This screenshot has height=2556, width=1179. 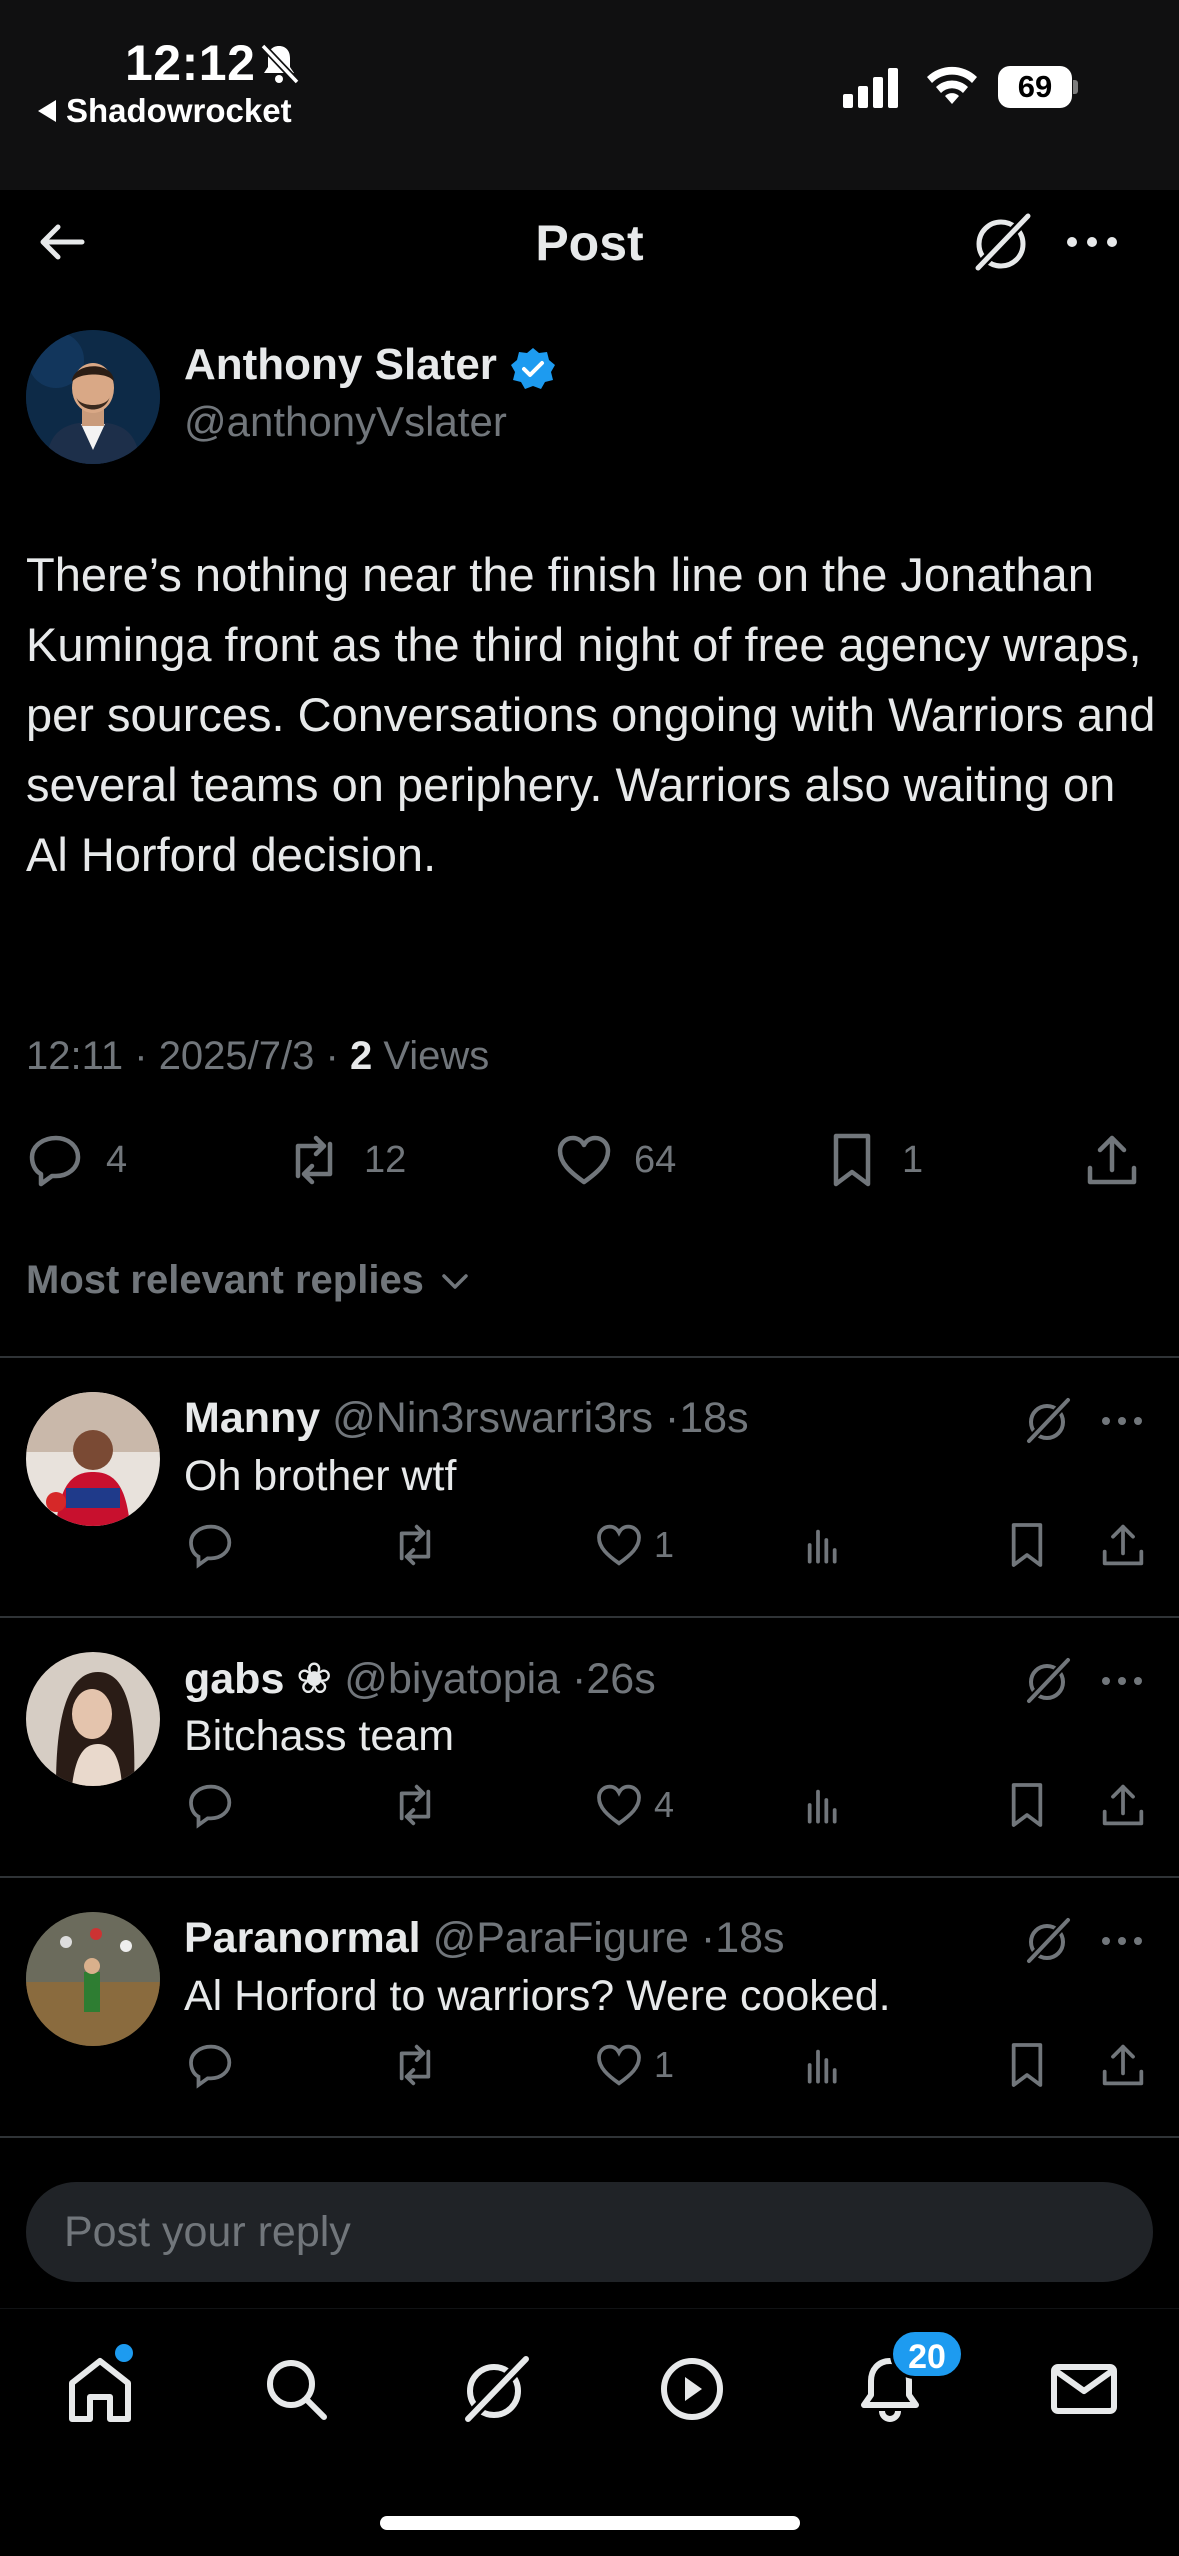 What do you see at coordinates (589, 2232) in the screenshot?
I see `reply-input: Post your reply` at bounding box center [589, 2232].